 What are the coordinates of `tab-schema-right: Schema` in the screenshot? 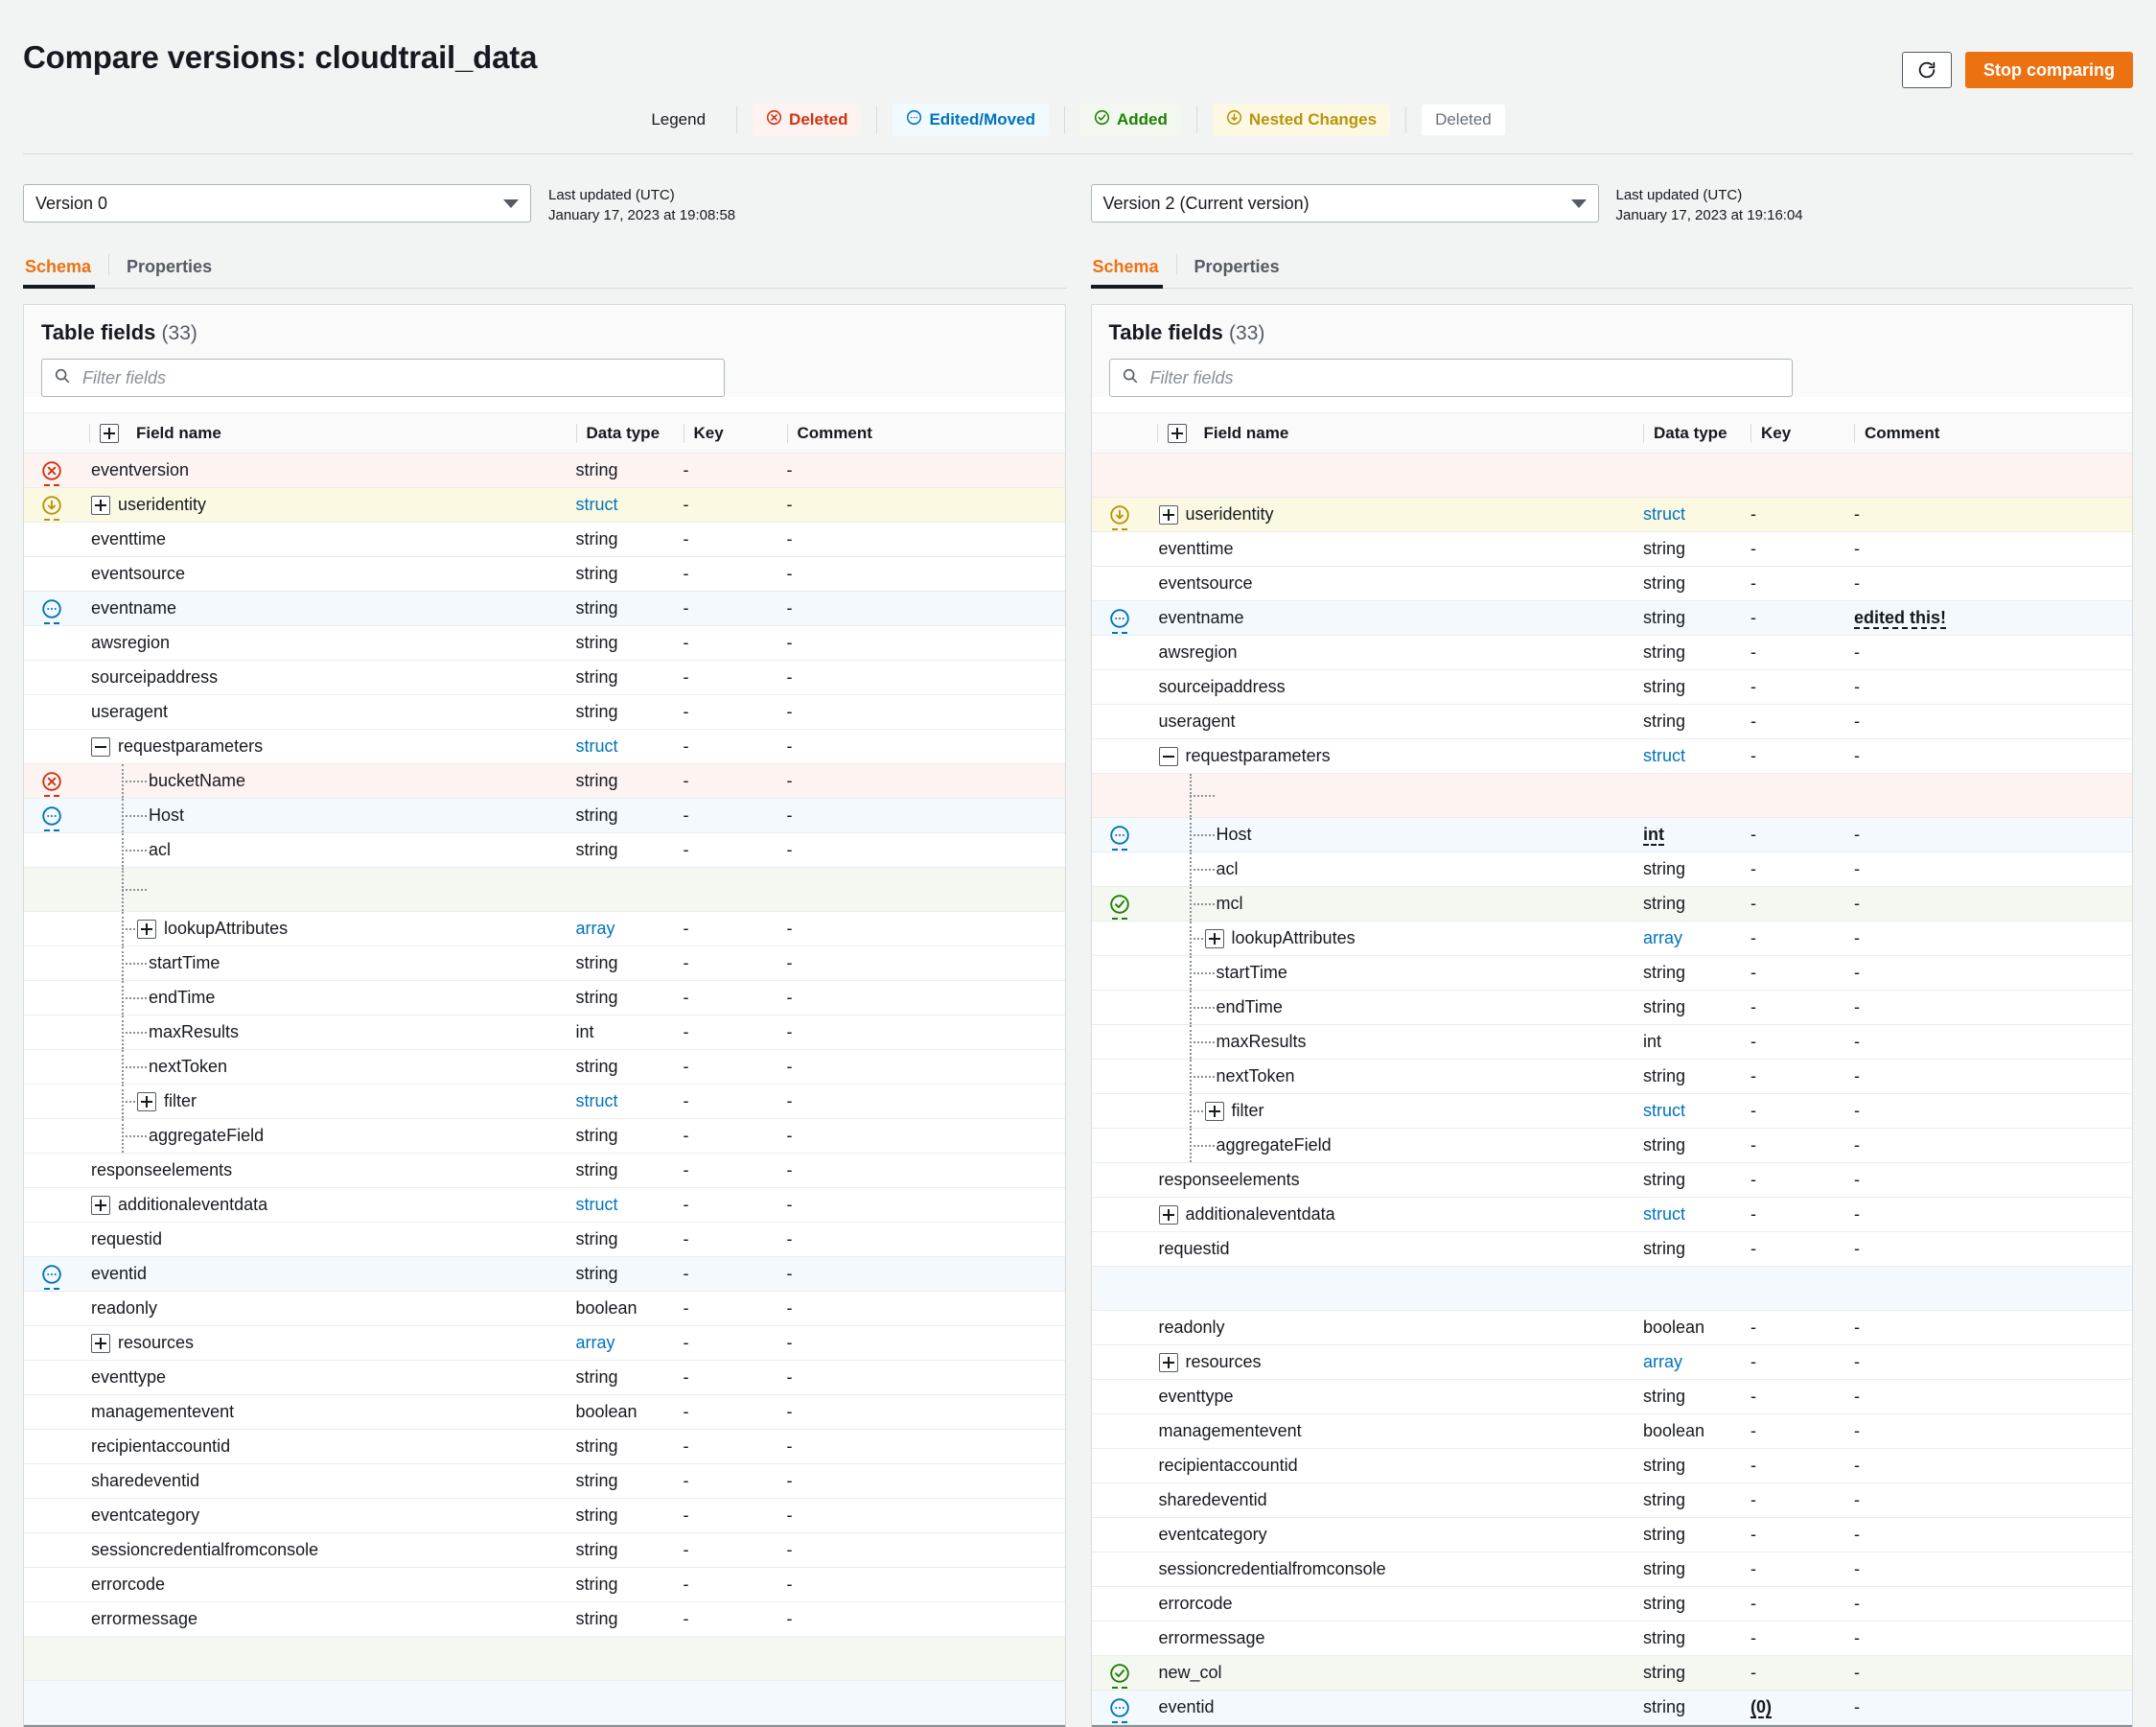 It's located at (1133, 273).